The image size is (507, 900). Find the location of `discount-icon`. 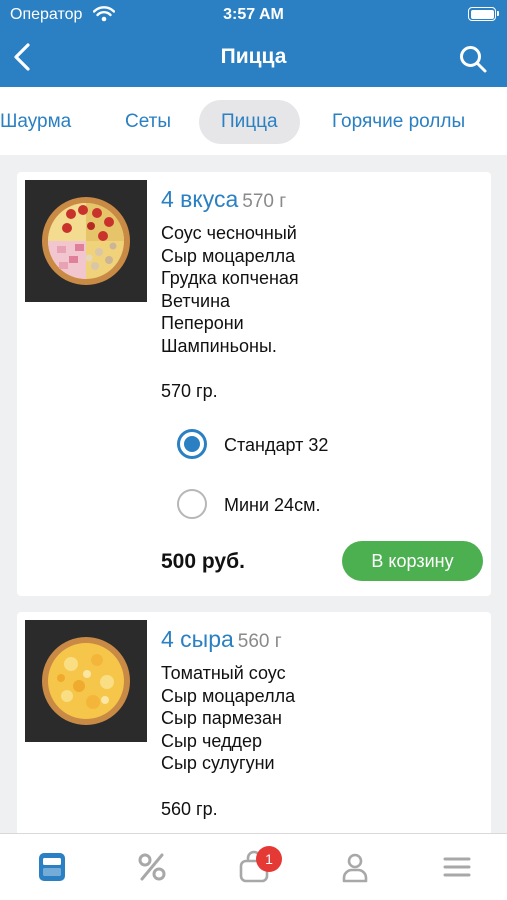

discount-icon is located at coordinates (152, 867).